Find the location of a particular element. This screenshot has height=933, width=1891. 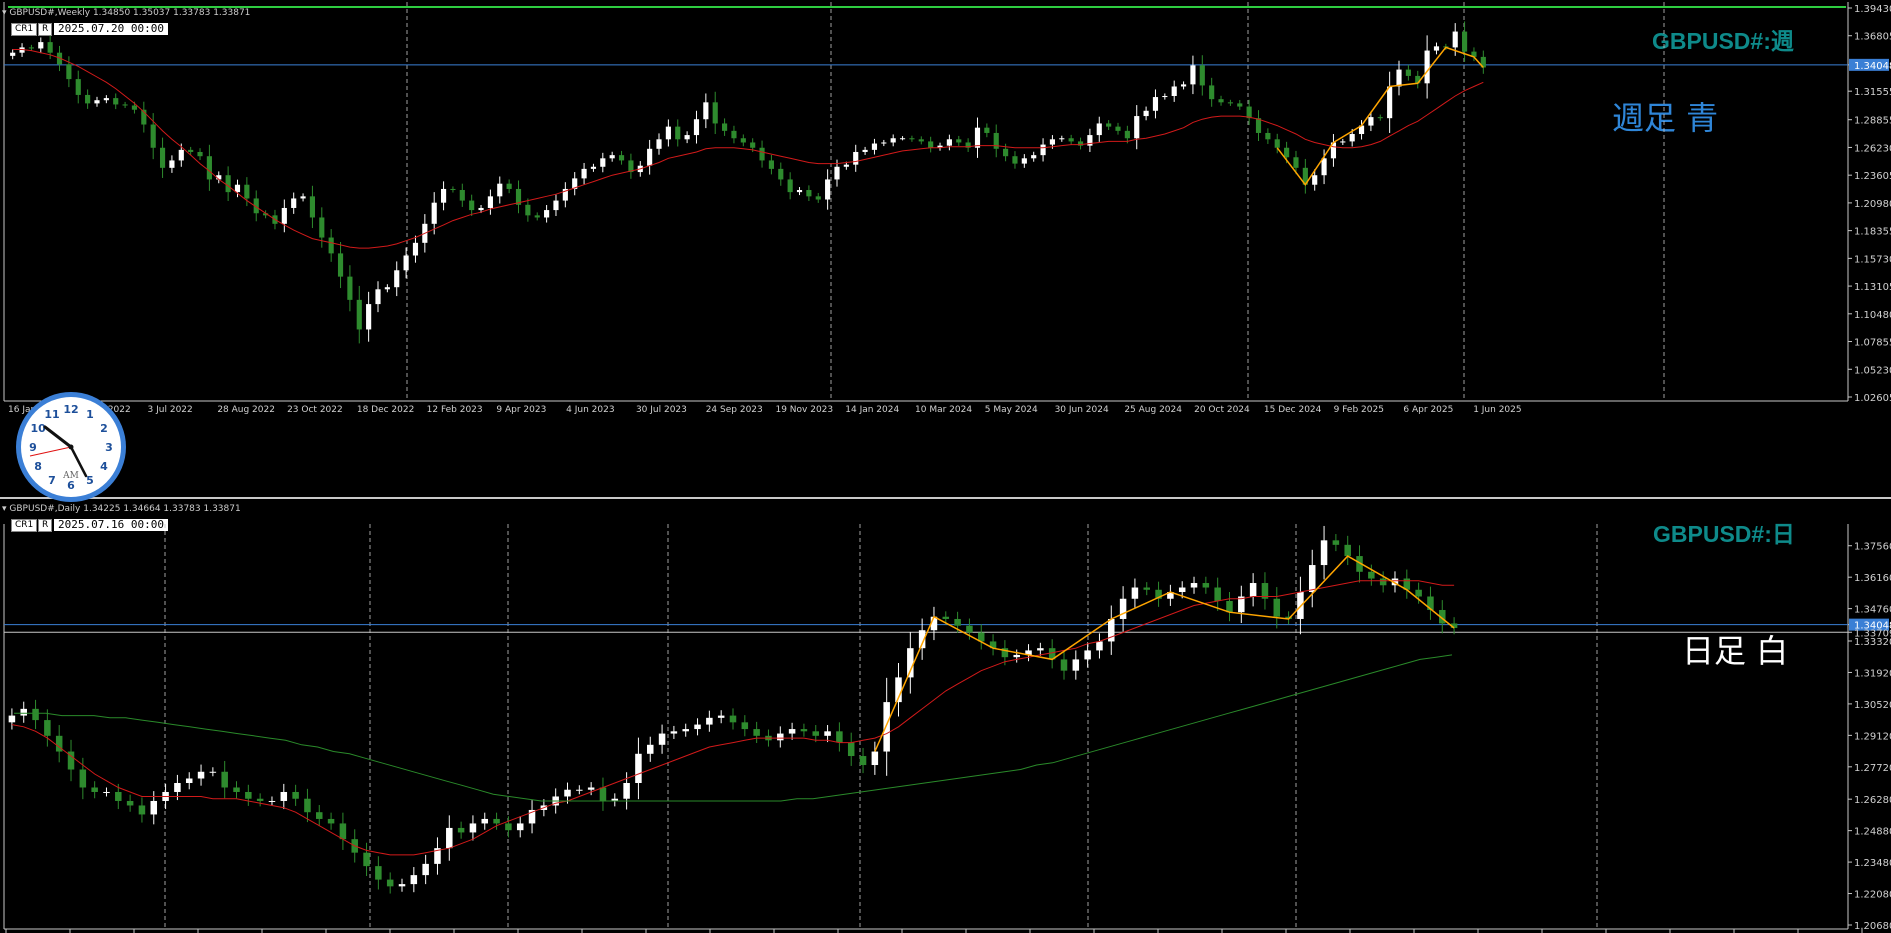

weekly-x-tick-label: 25 Aug 2024 is located at coordinates (1153, 410).